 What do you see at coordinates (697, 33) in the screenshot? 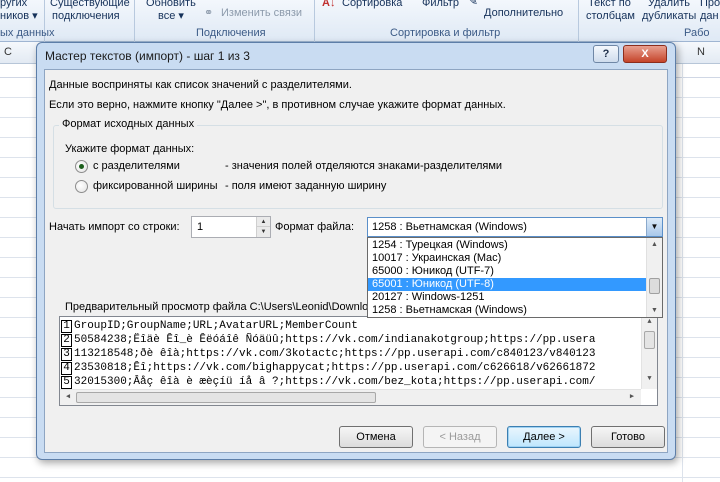
I see `group-work-label: Рабо` at bounding box center [697, 33].